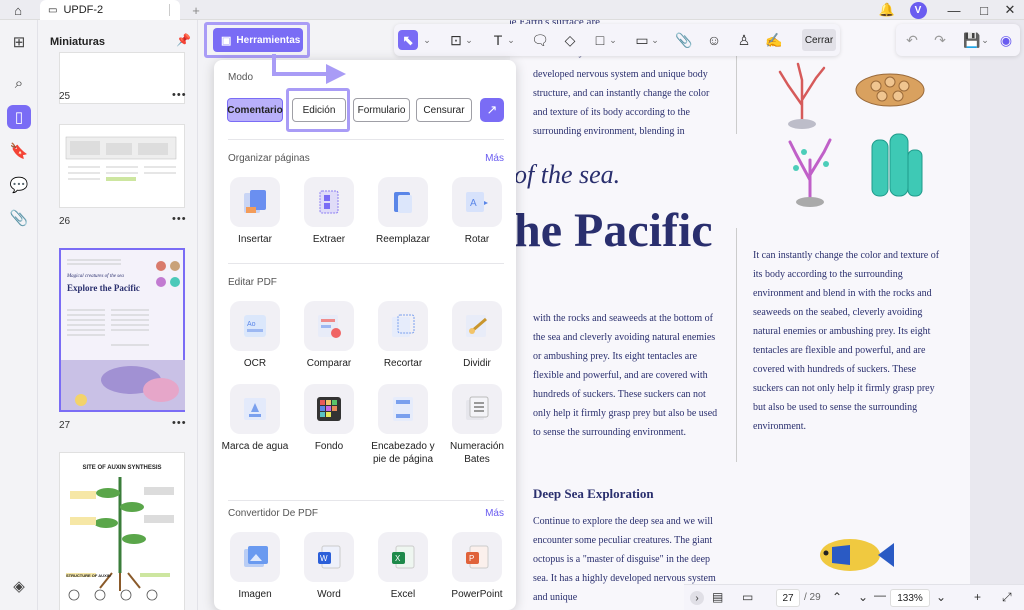 Image resolution: width=1024 pixels, height=610 pixels. I want to click on sticker-icon: ☺, so click(714, 40).